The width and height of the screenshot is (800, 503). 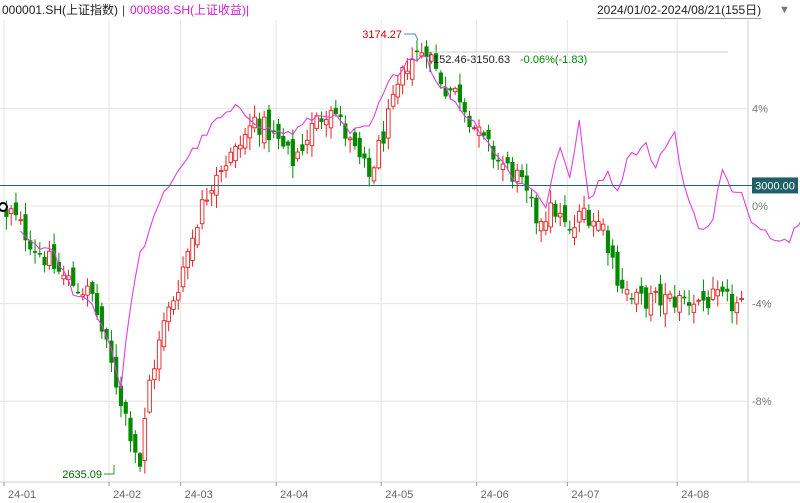 What do you see at coordinates (553, 60) in the screenshot?
I see `interval-change-text: -0.06%(-1.83)` at bounding box center [553, 60].